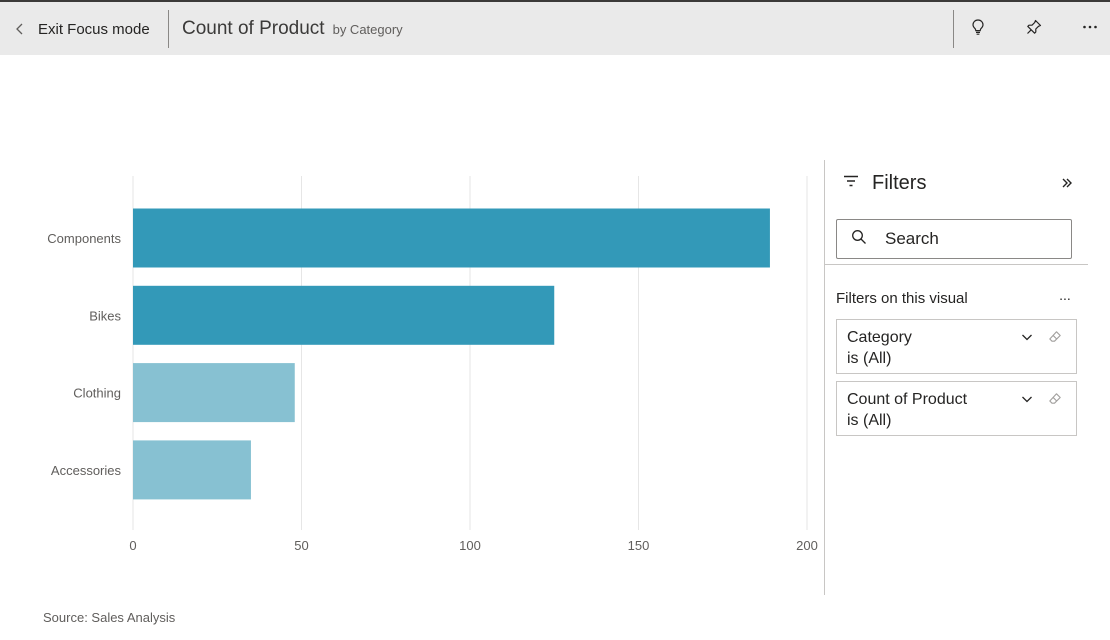 The height and width of the screenshot is (640, 1110). I want to click on filters-pane-divider, so click(824, 377).